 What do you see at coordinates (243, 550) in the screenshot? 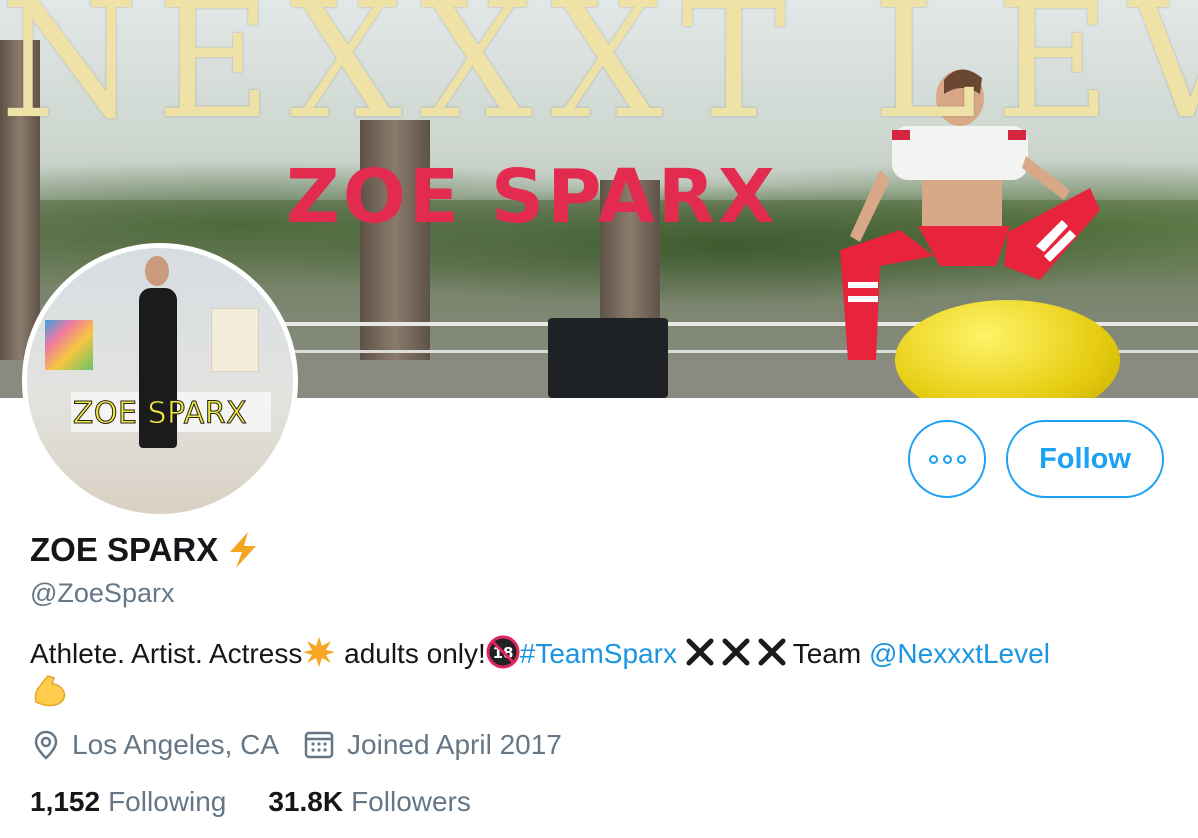
I see `lightning-bolt-icon` at bounding box center [243, 550].